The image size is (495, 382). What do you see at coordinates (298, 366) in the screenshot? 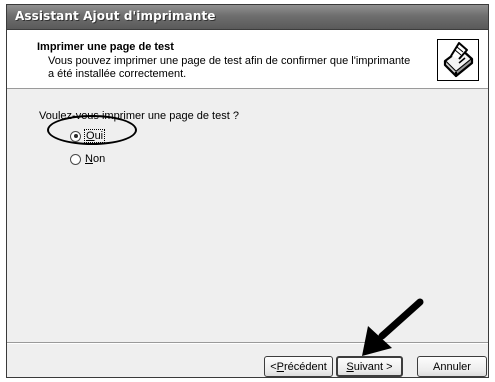
I see `back-button: < Précédent` at bounding box center [298, 366].